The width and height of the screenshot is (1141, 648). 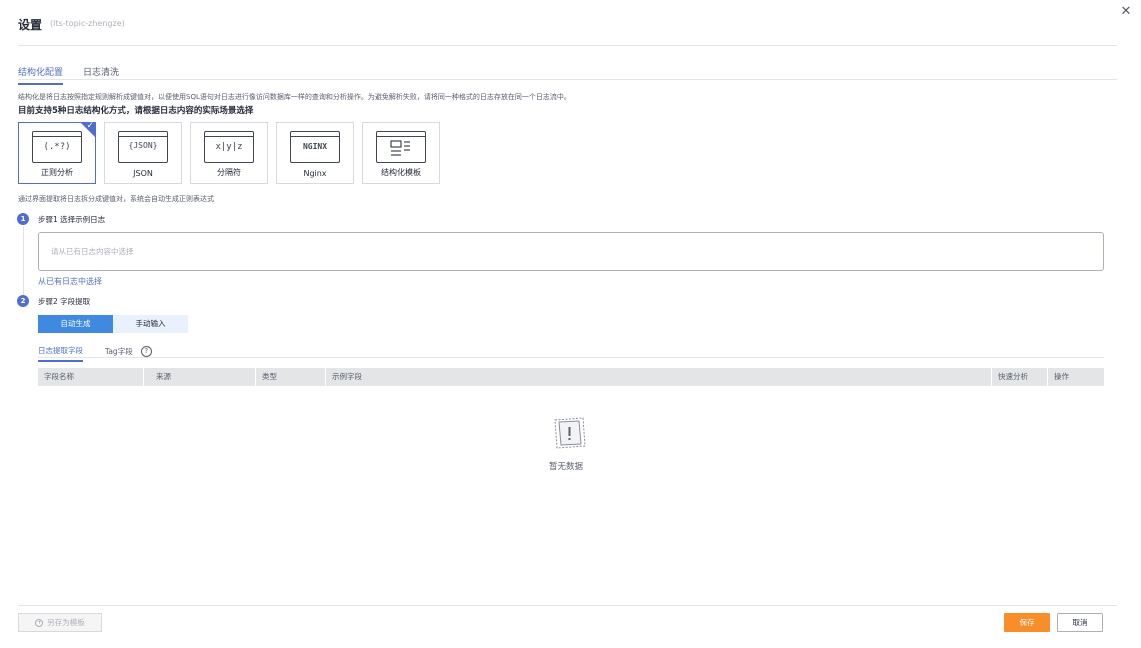 I want to click on nginx-icon: NGINX, so click(x=315, y=147).